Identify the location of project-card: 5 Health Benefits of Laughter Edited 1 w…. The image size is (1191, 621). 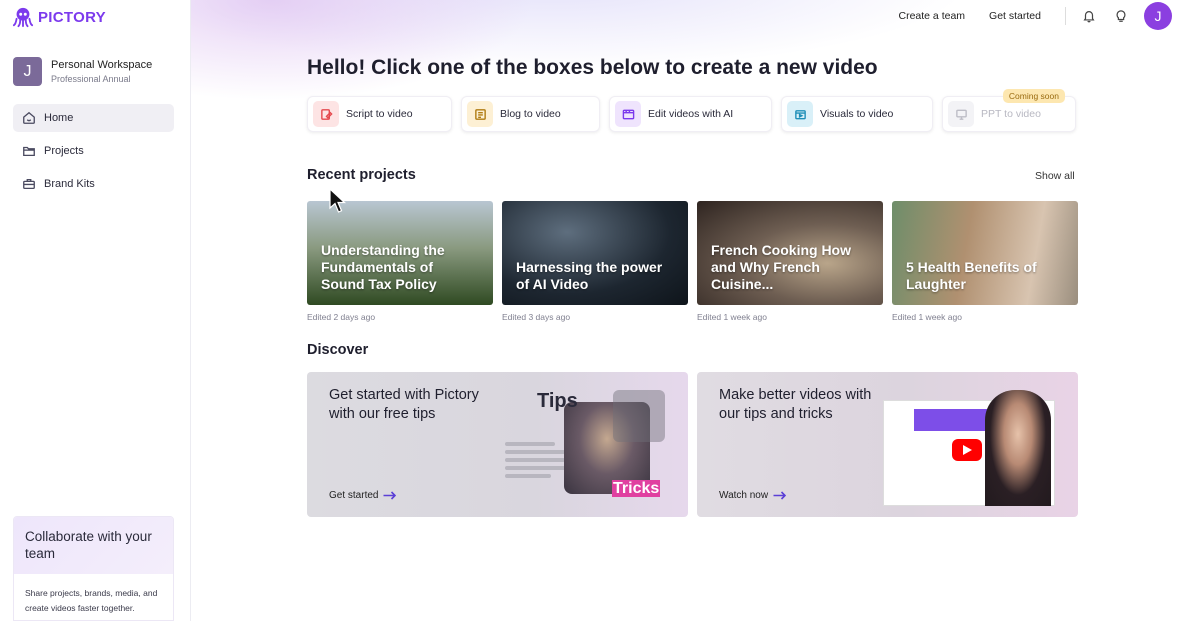
(985, 261).